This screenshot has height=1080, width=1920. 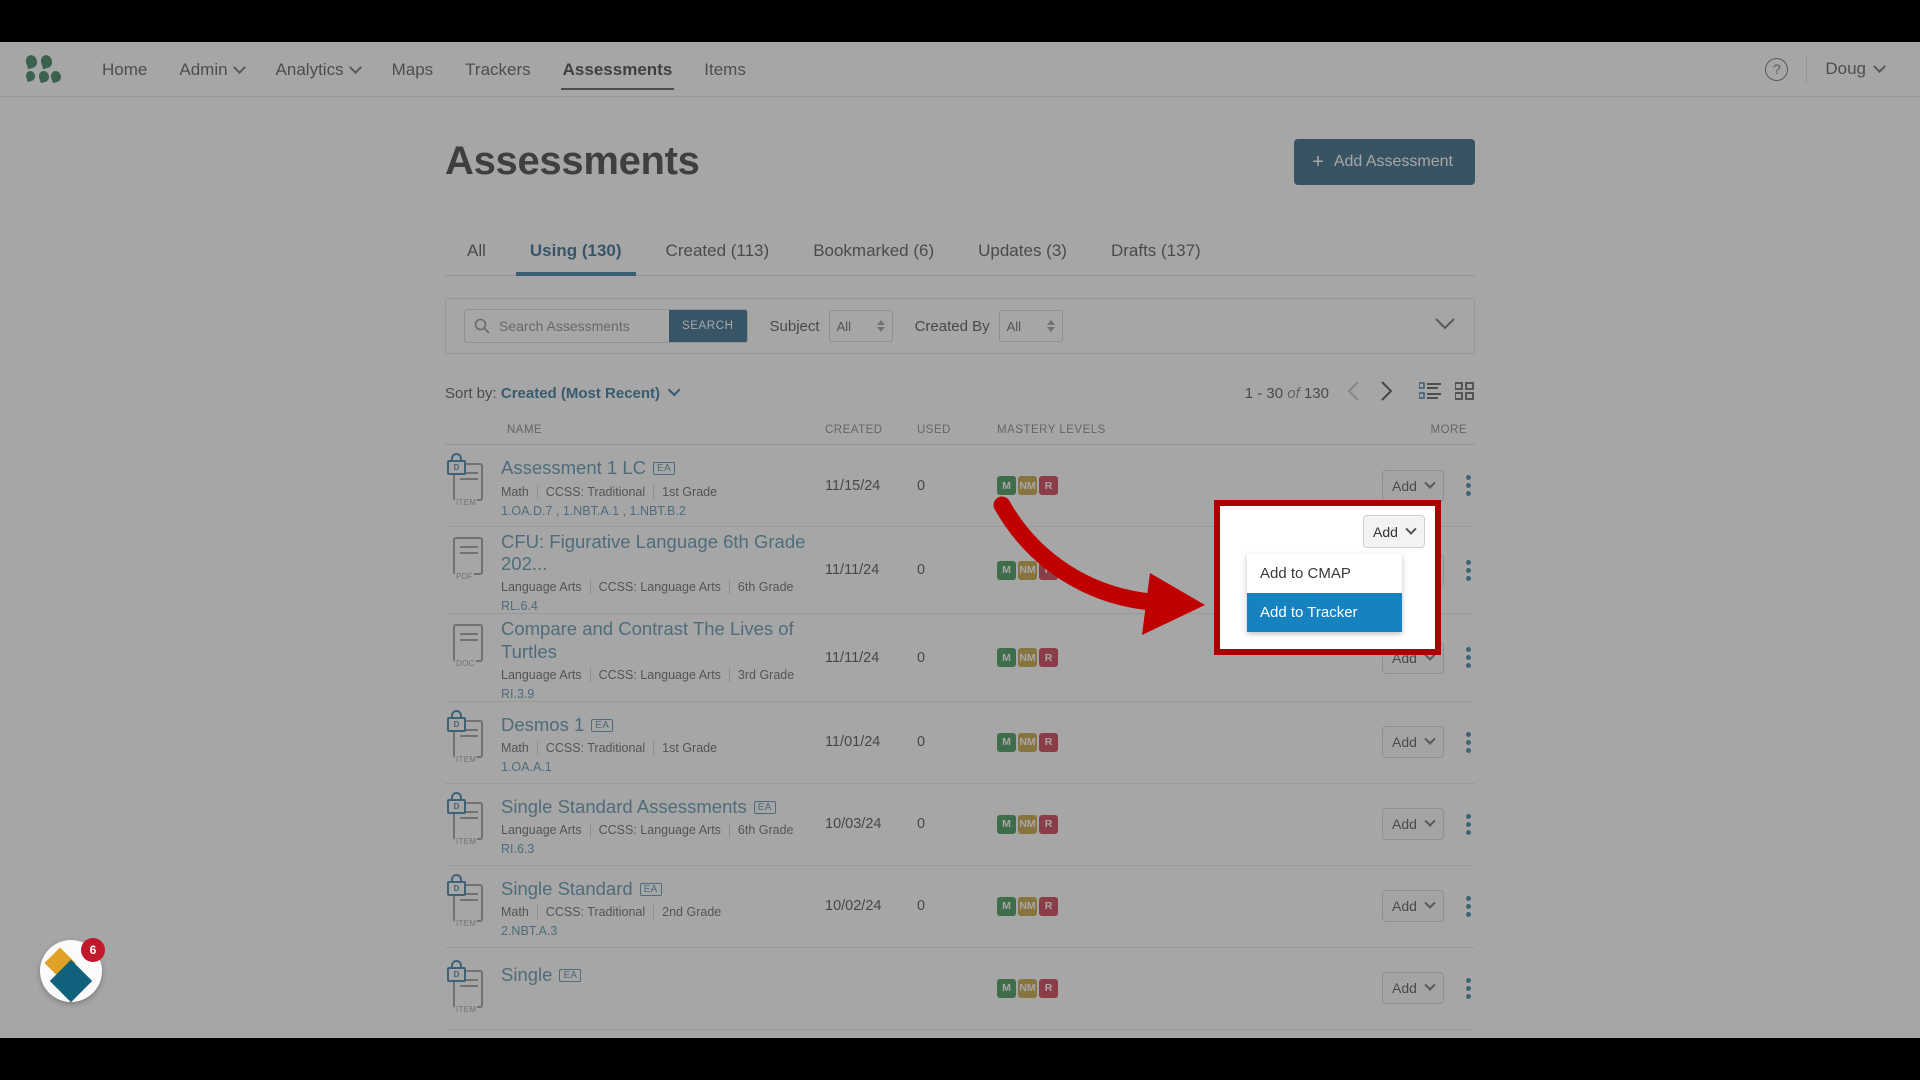 I want to click on document-type-icon: DOC, so click(x=468, y=644).